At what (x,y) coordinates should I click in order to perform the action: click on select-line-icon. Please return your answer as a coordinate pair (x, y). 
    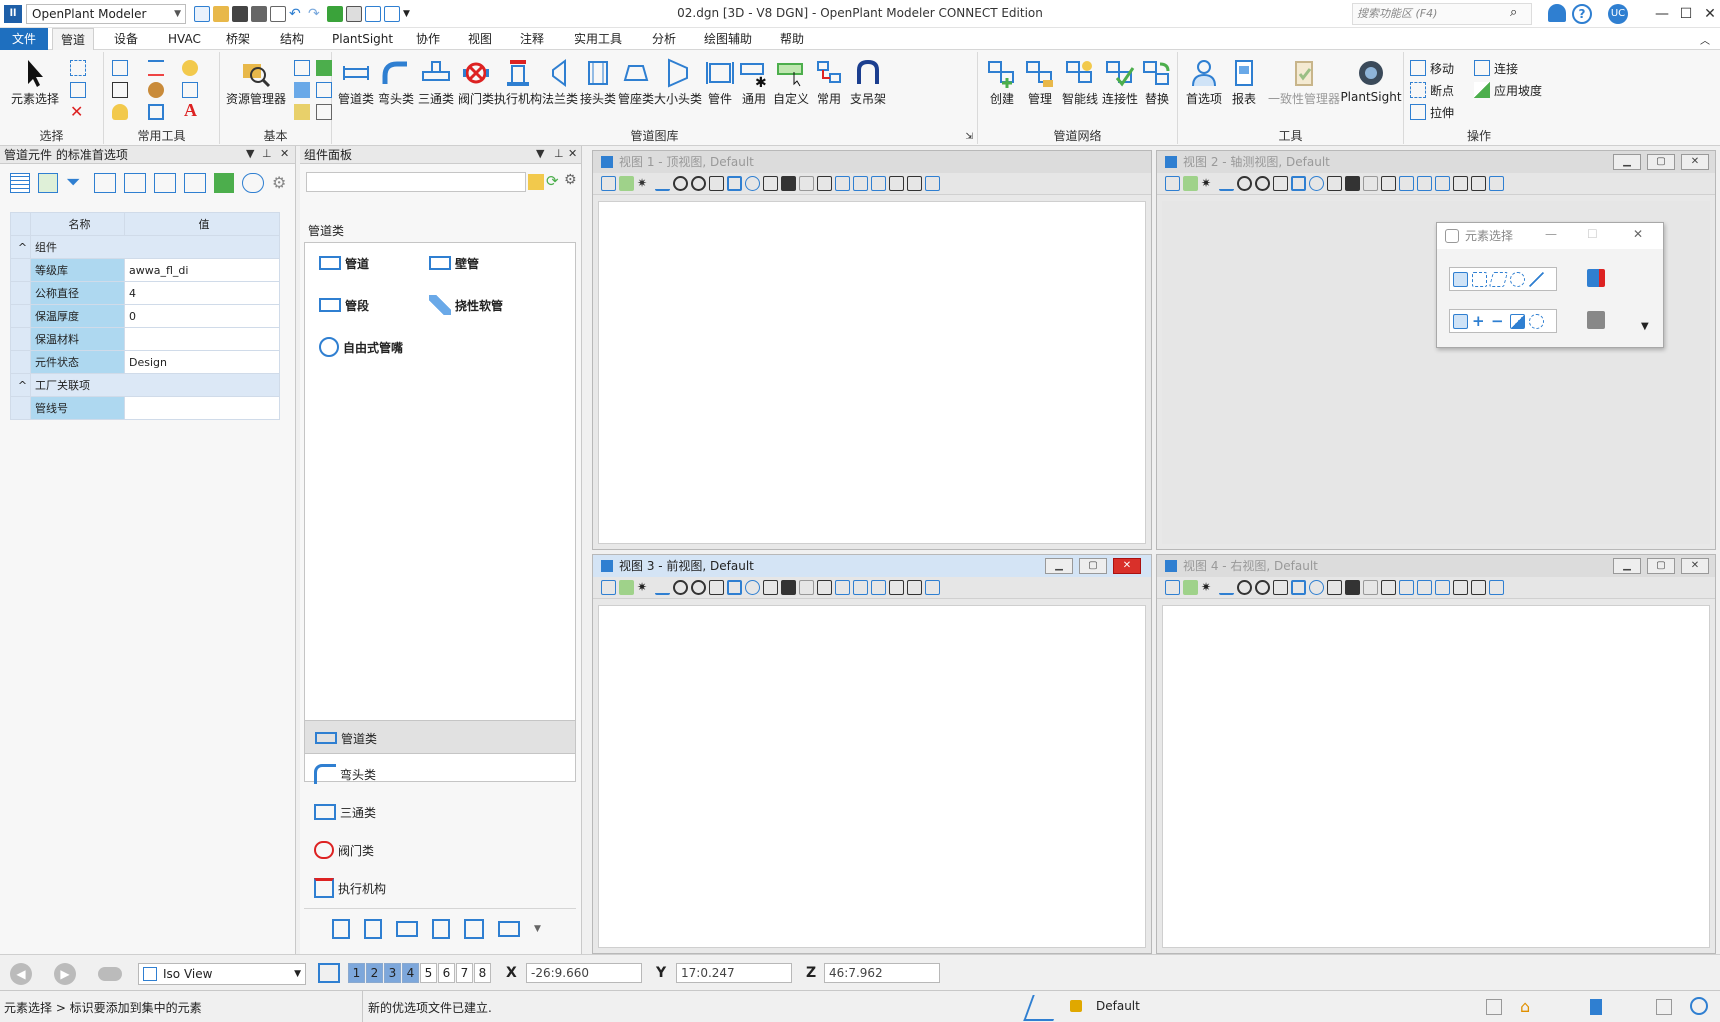
    Looking at the image, I should click on (1536, 279).